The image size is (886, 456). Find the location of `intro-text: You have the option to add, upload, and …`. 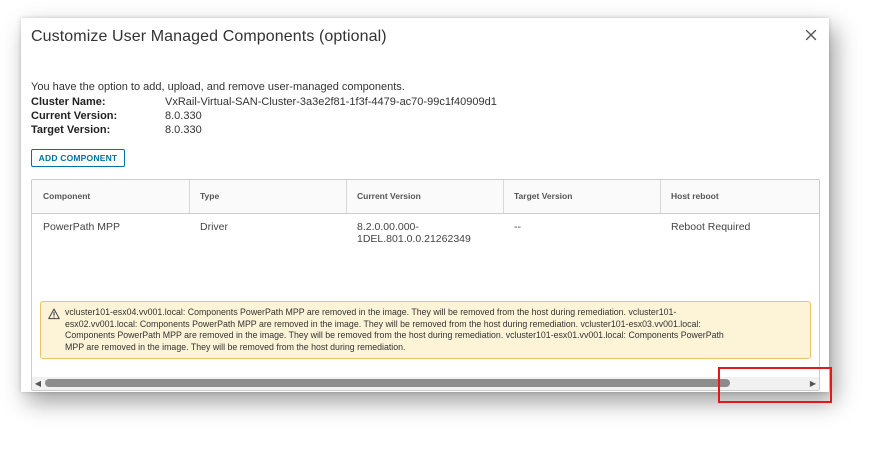

intro-text: You have the option to add, upload, and … is located at coordinates (218, 87).